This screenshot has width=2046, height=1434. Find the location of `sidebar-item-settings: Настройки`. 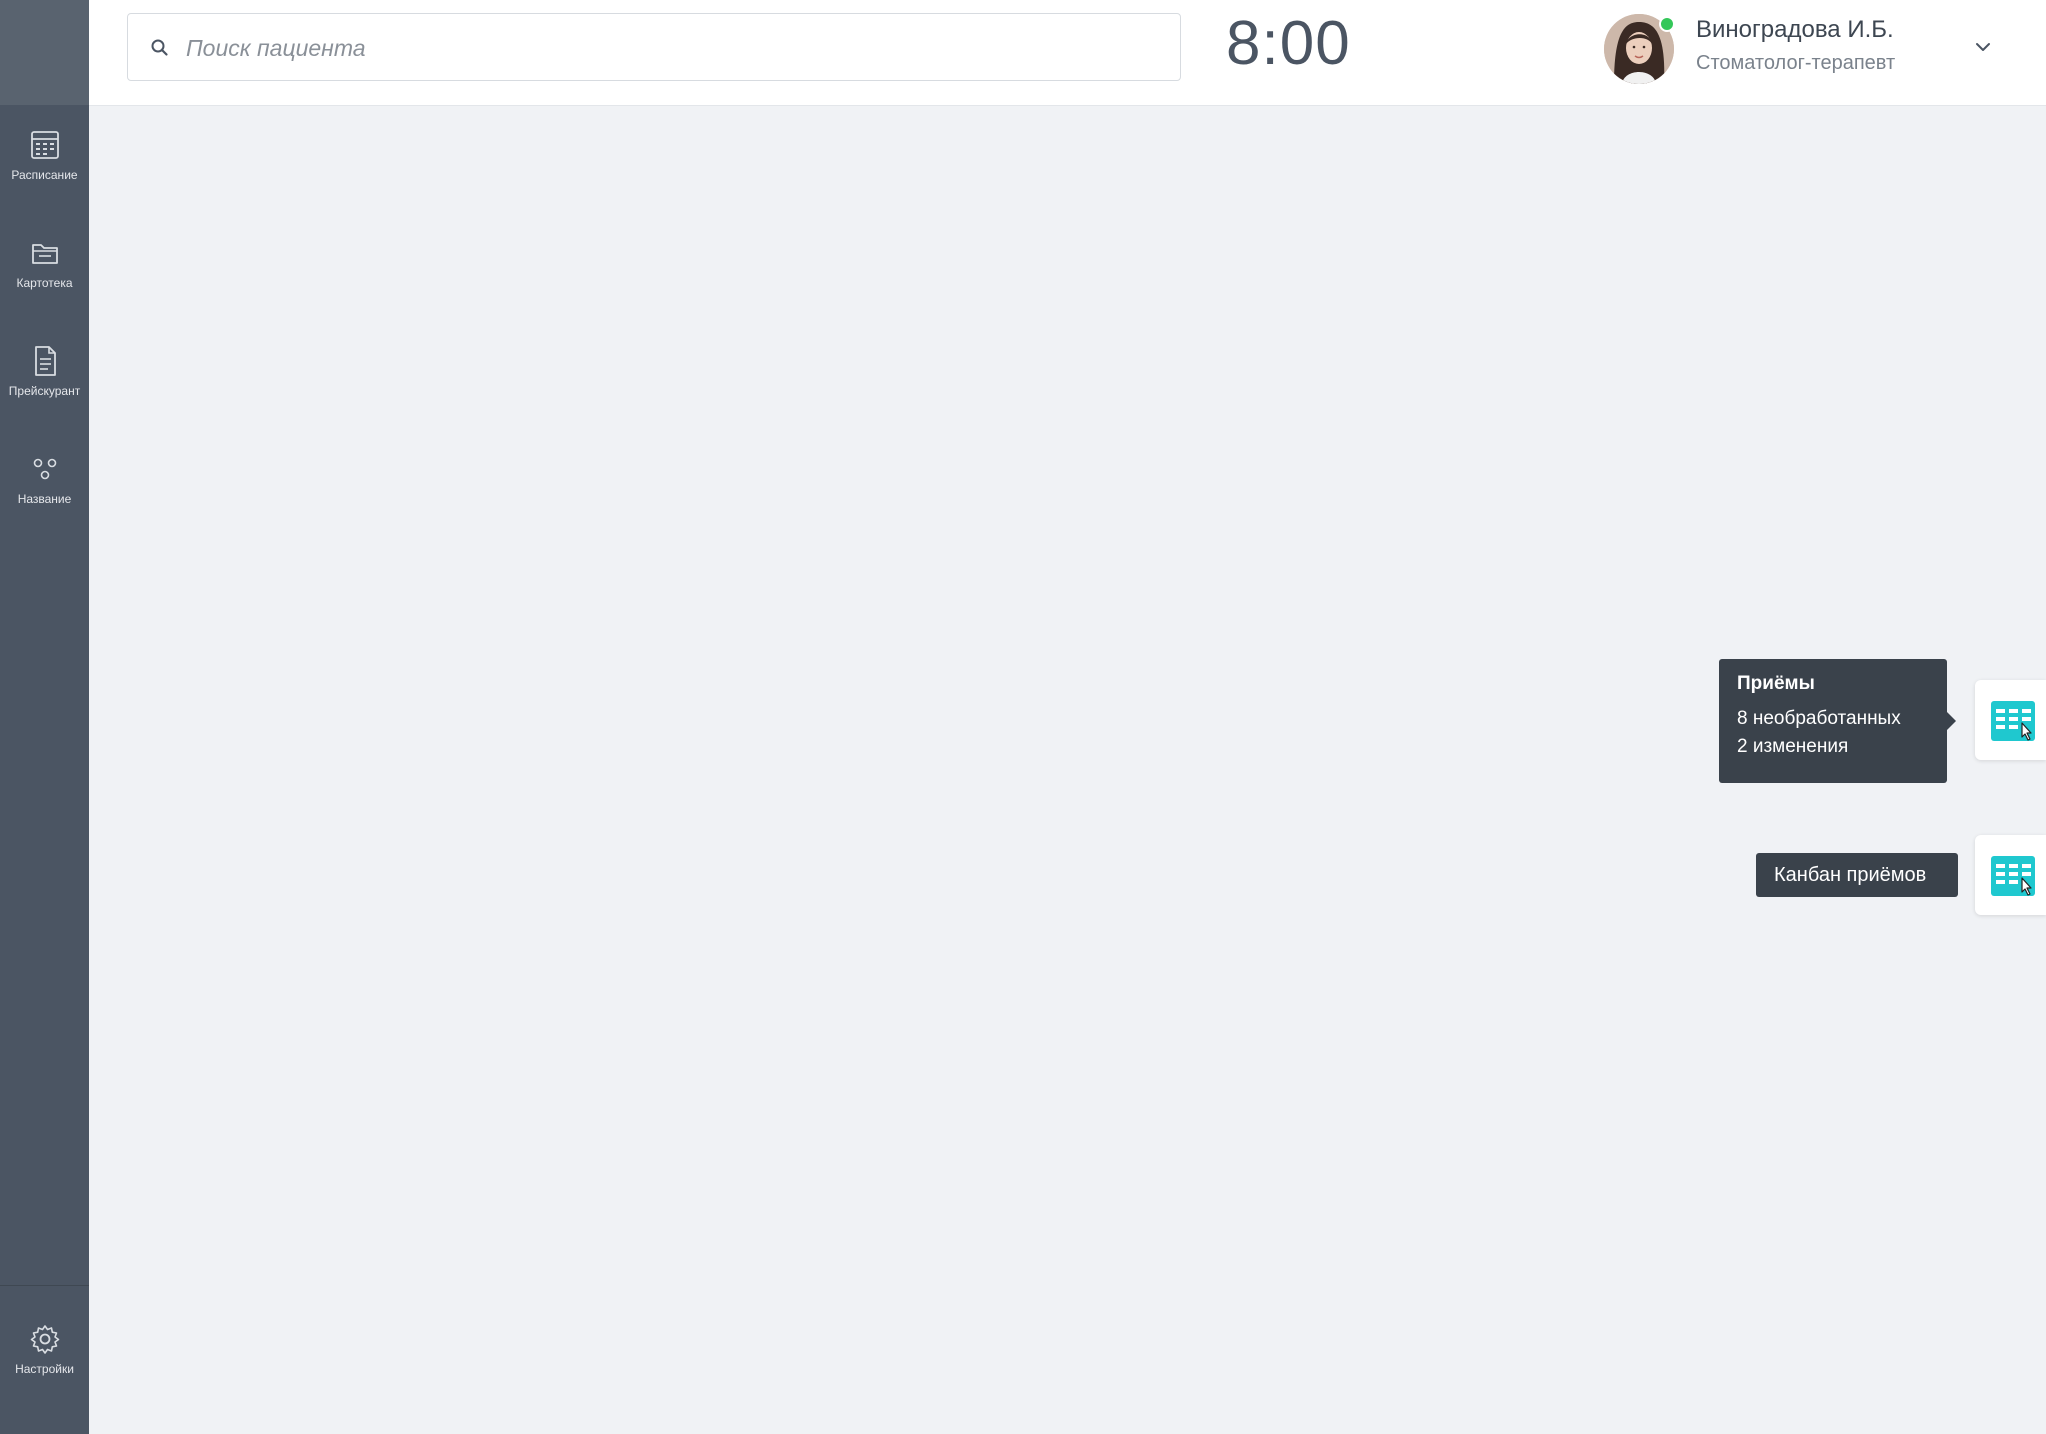

sidebar-item-settings: Настройки is located at coordinates (44, 1362).